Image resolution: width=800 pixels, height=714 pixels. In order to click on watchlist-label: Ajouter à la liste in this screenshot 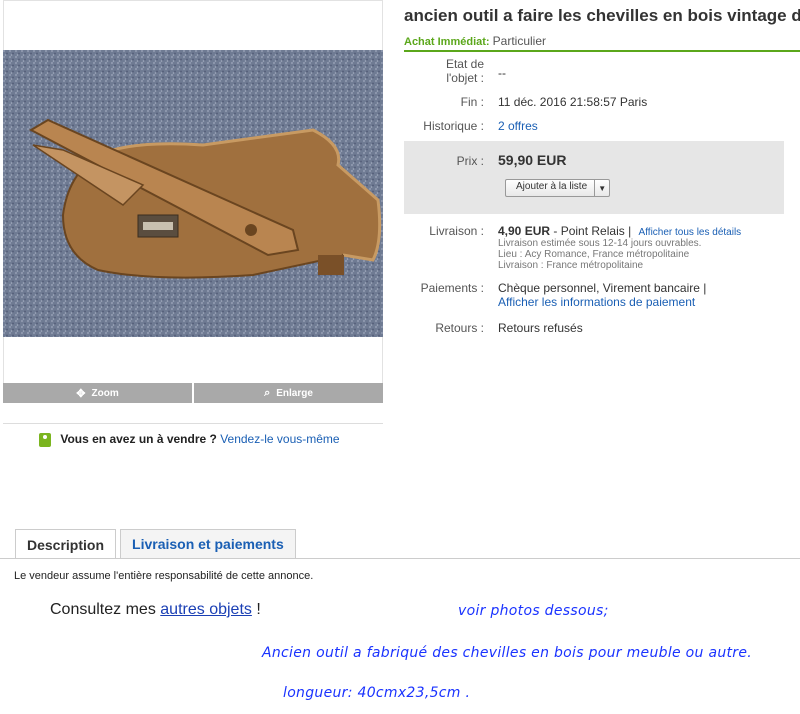, I will do `click(552, 186)`.